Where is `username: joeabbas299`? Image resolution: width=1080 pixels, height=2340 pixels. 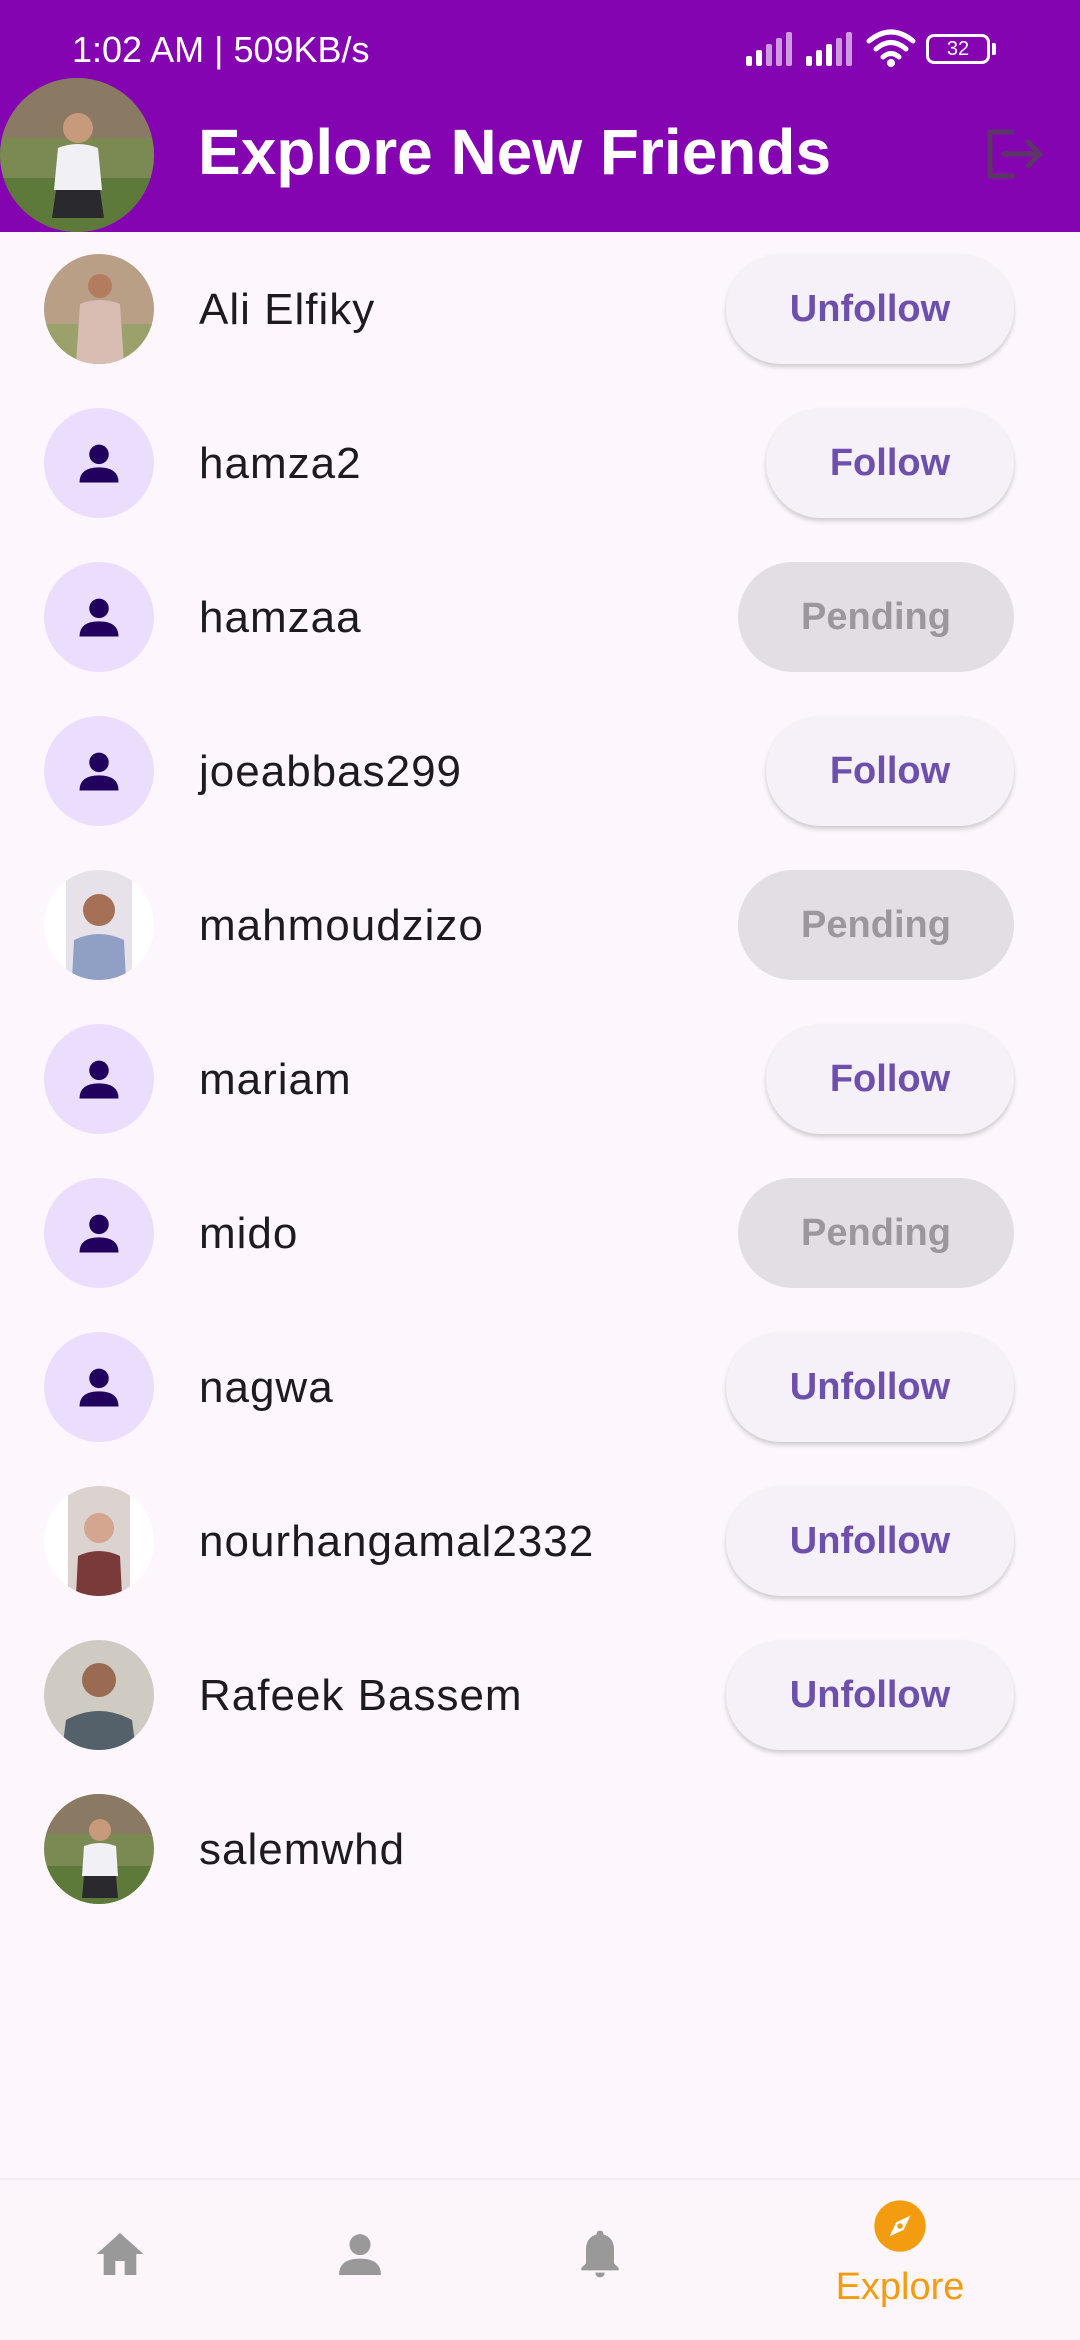
username: joeabbas299 is located at coordinates (330, 772).